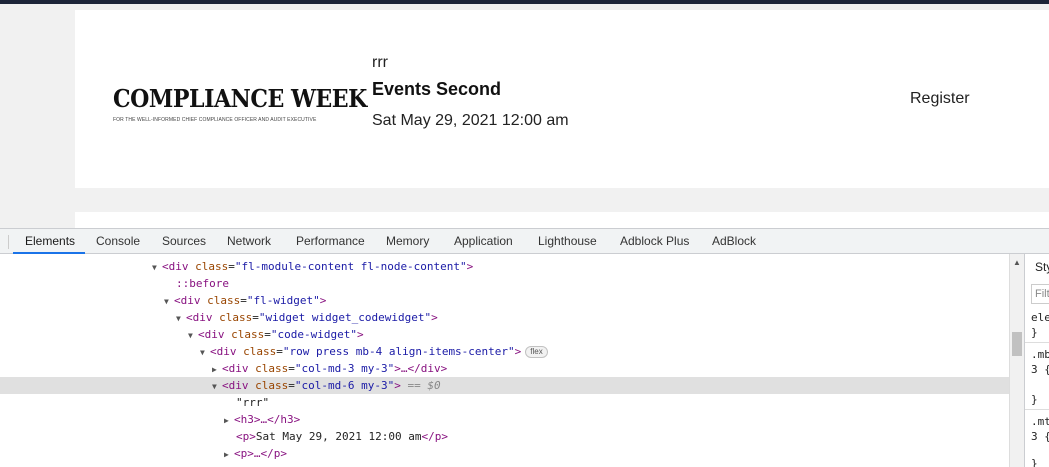  I want to click on dom-node-col-md-6-selected: ▼ <div class="col-md-6 my-3"> == $0, so click(504, 385).